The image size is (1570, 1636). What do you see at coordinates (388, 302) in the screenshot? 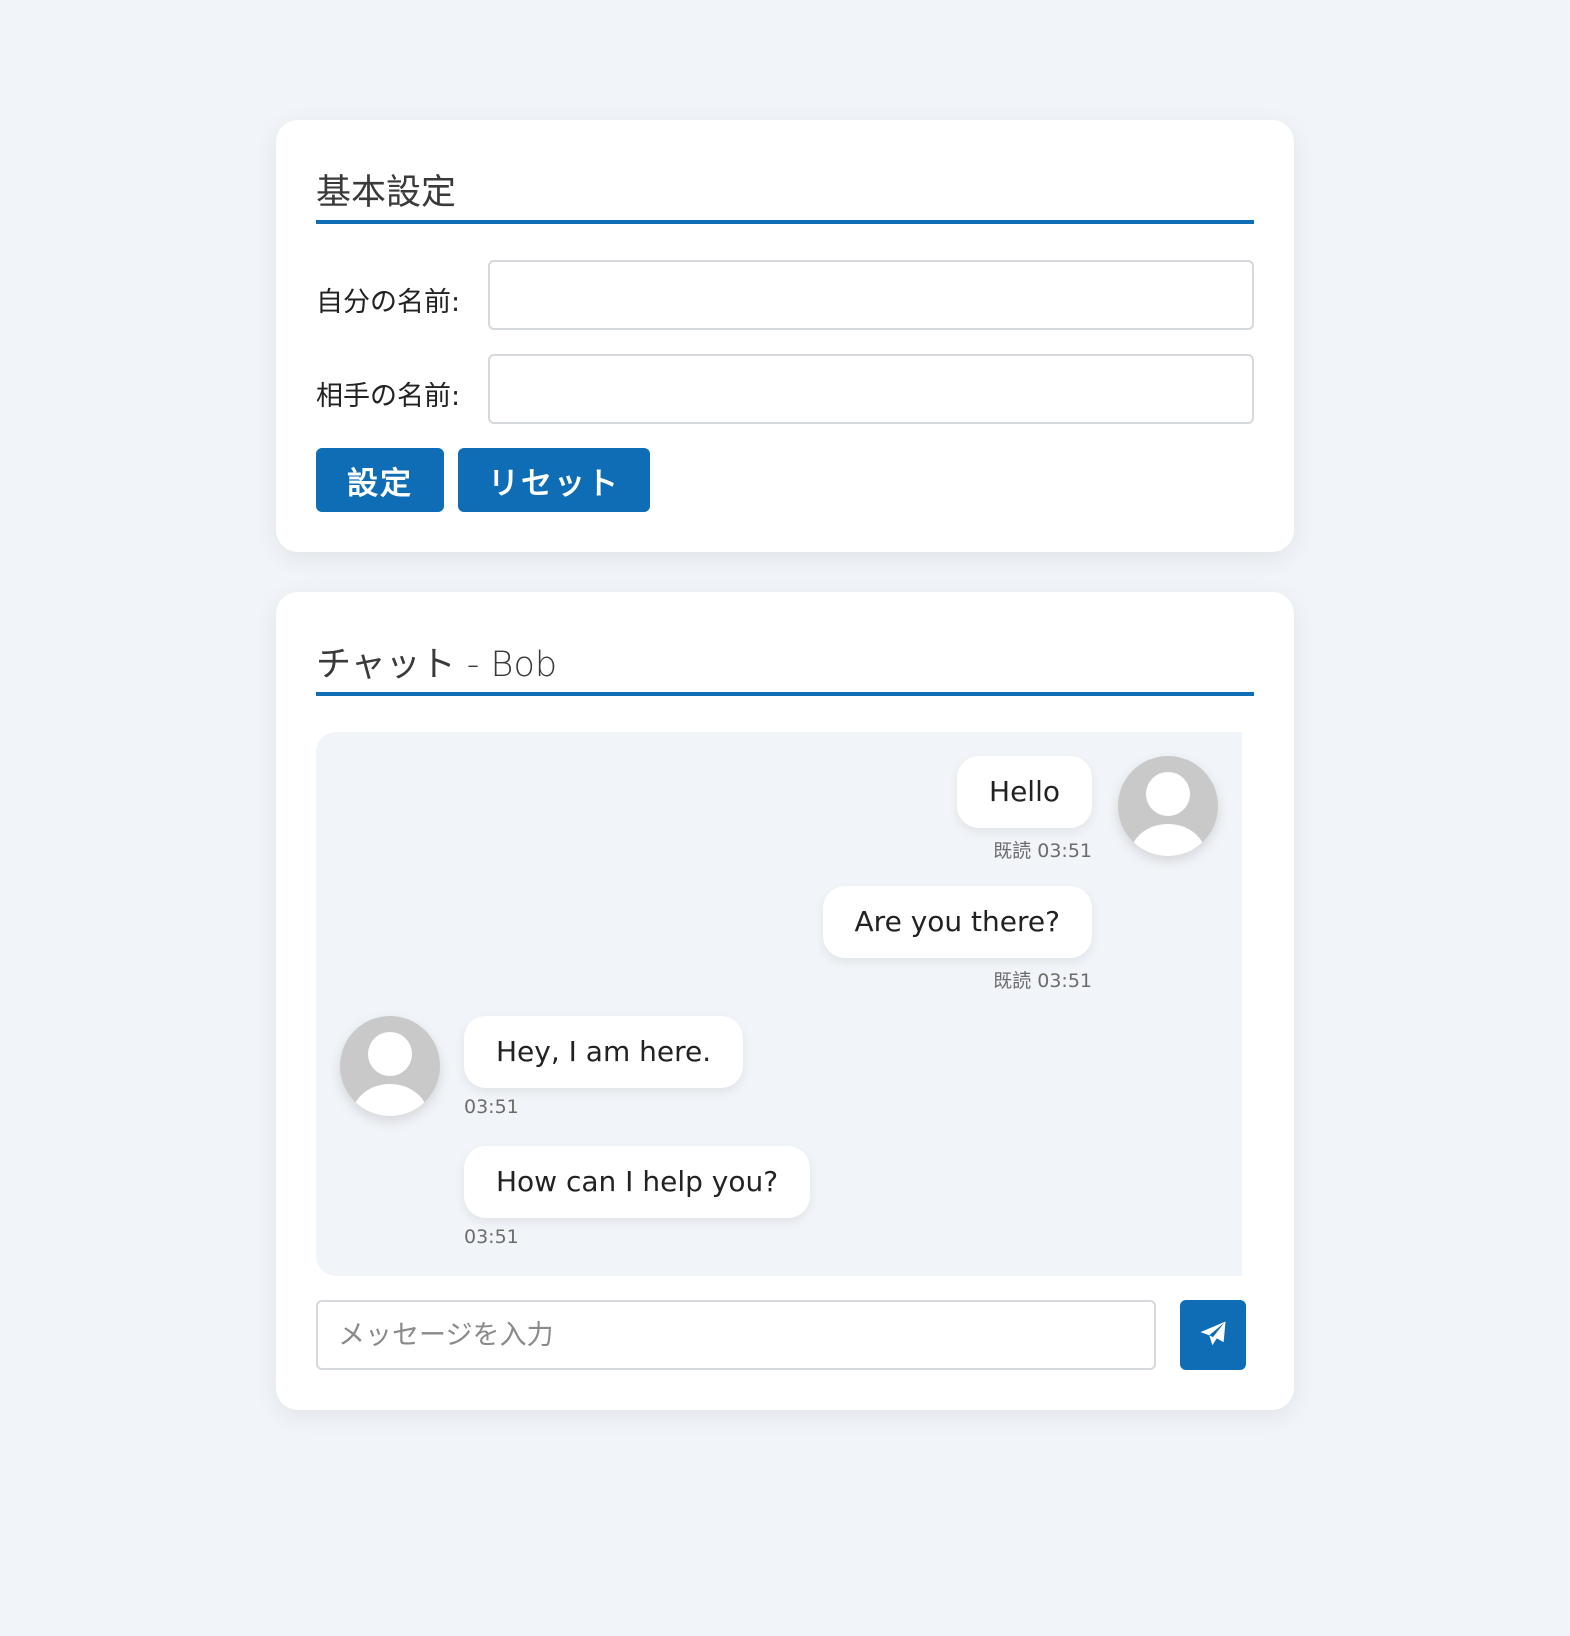
I see `my-name-label: 自分の名前:` at bounding box center [388, 302].